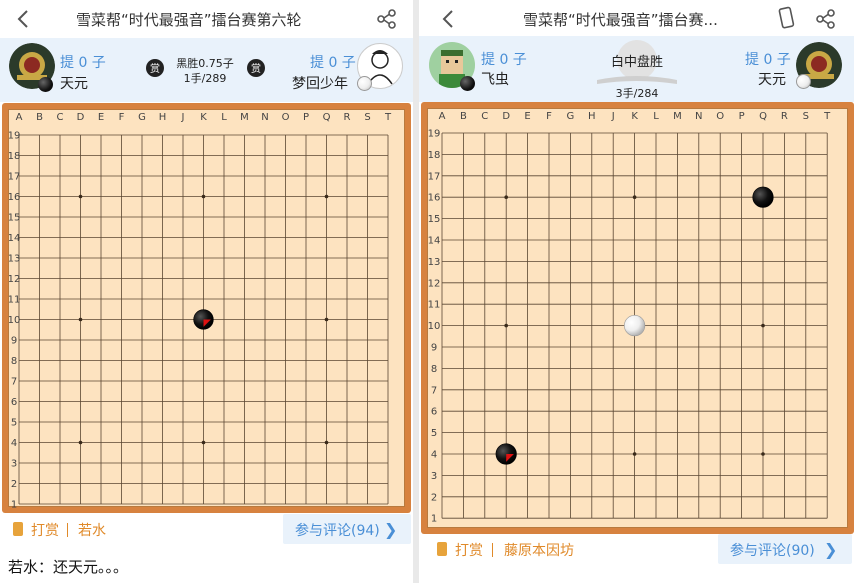 This screenshot has height=583, width=854. I want to click on row-label: 5, so click(14, 423).